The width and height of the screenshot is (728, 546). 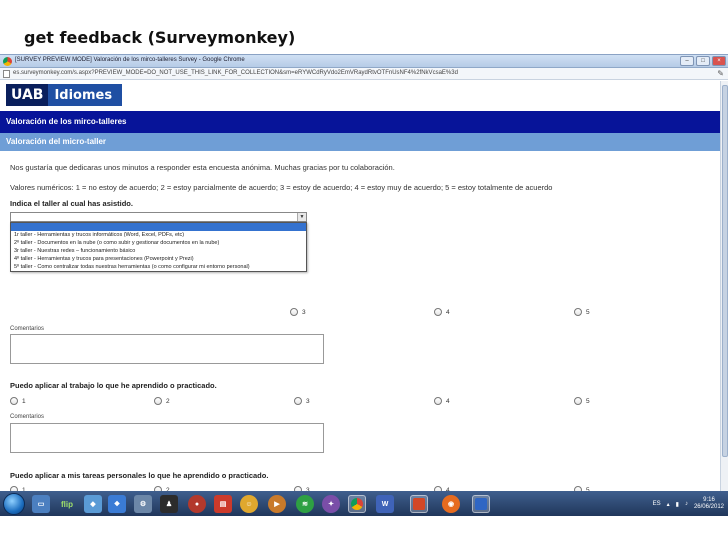 What do you see at coordinates (687, 61) in the screenshot?
I see `minimize-button: –` at bounding box center [687, 61].